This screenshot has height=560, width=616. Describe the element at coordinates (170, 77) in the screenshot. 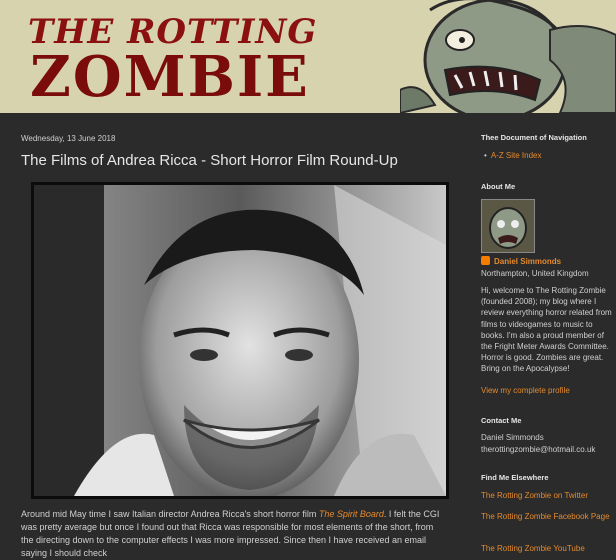

I see `blog-title-line2: ZOMBIE` at that location.